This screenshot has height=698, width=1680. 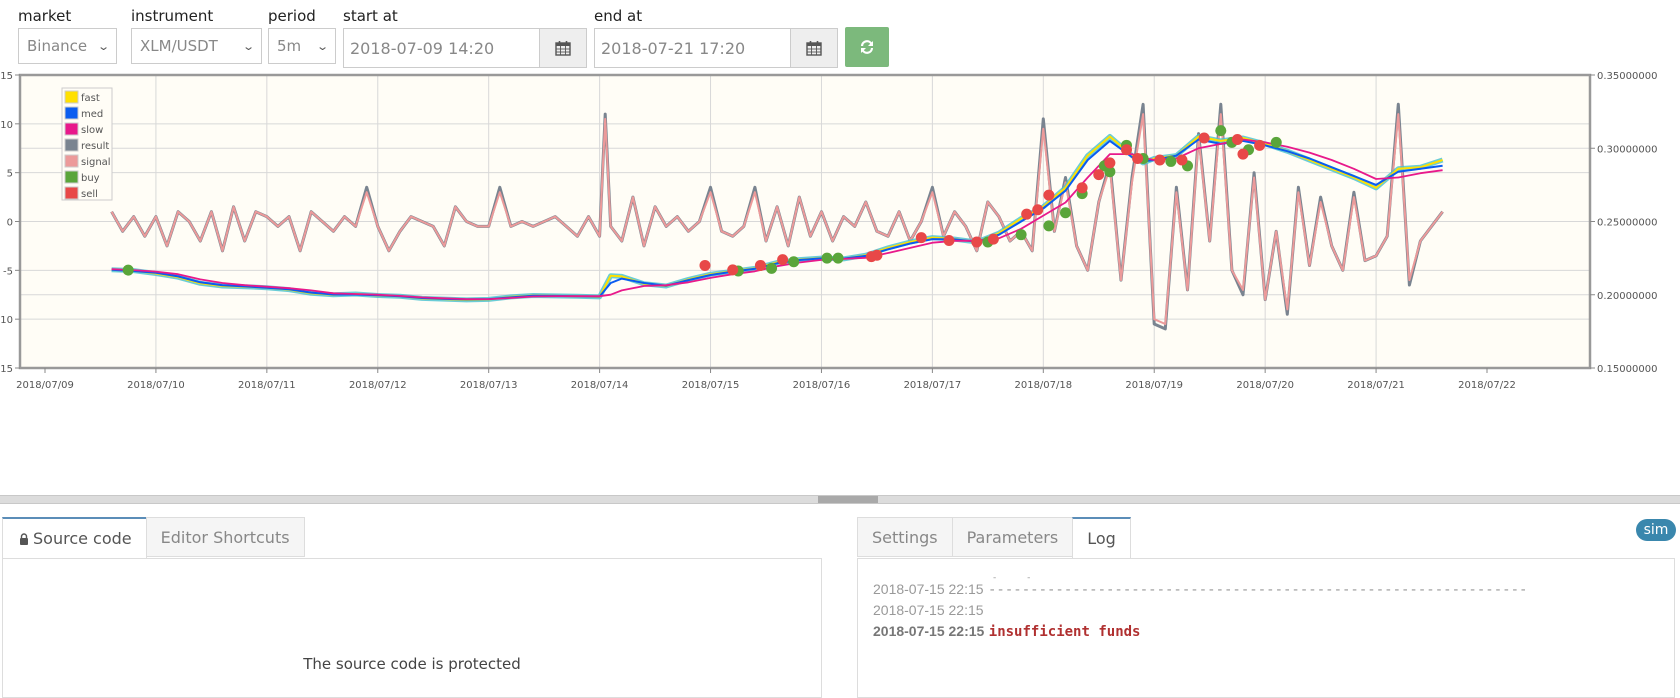 What do you see at coordinates (45, 16) in the screenshot?
I see `market-label: market` at bounding box center [45, 16].